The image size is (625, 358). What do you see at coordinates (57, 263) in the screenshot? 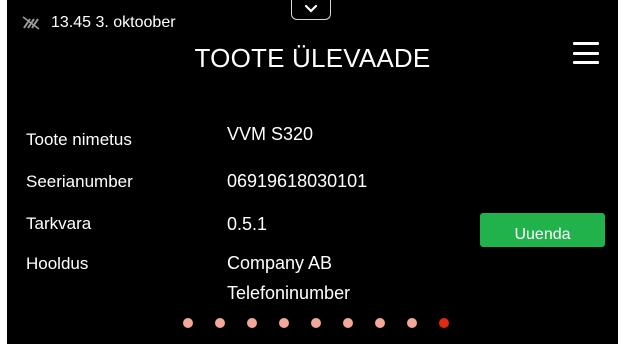
I see `service-label: Hooldus` at bounding box center [57, 263].